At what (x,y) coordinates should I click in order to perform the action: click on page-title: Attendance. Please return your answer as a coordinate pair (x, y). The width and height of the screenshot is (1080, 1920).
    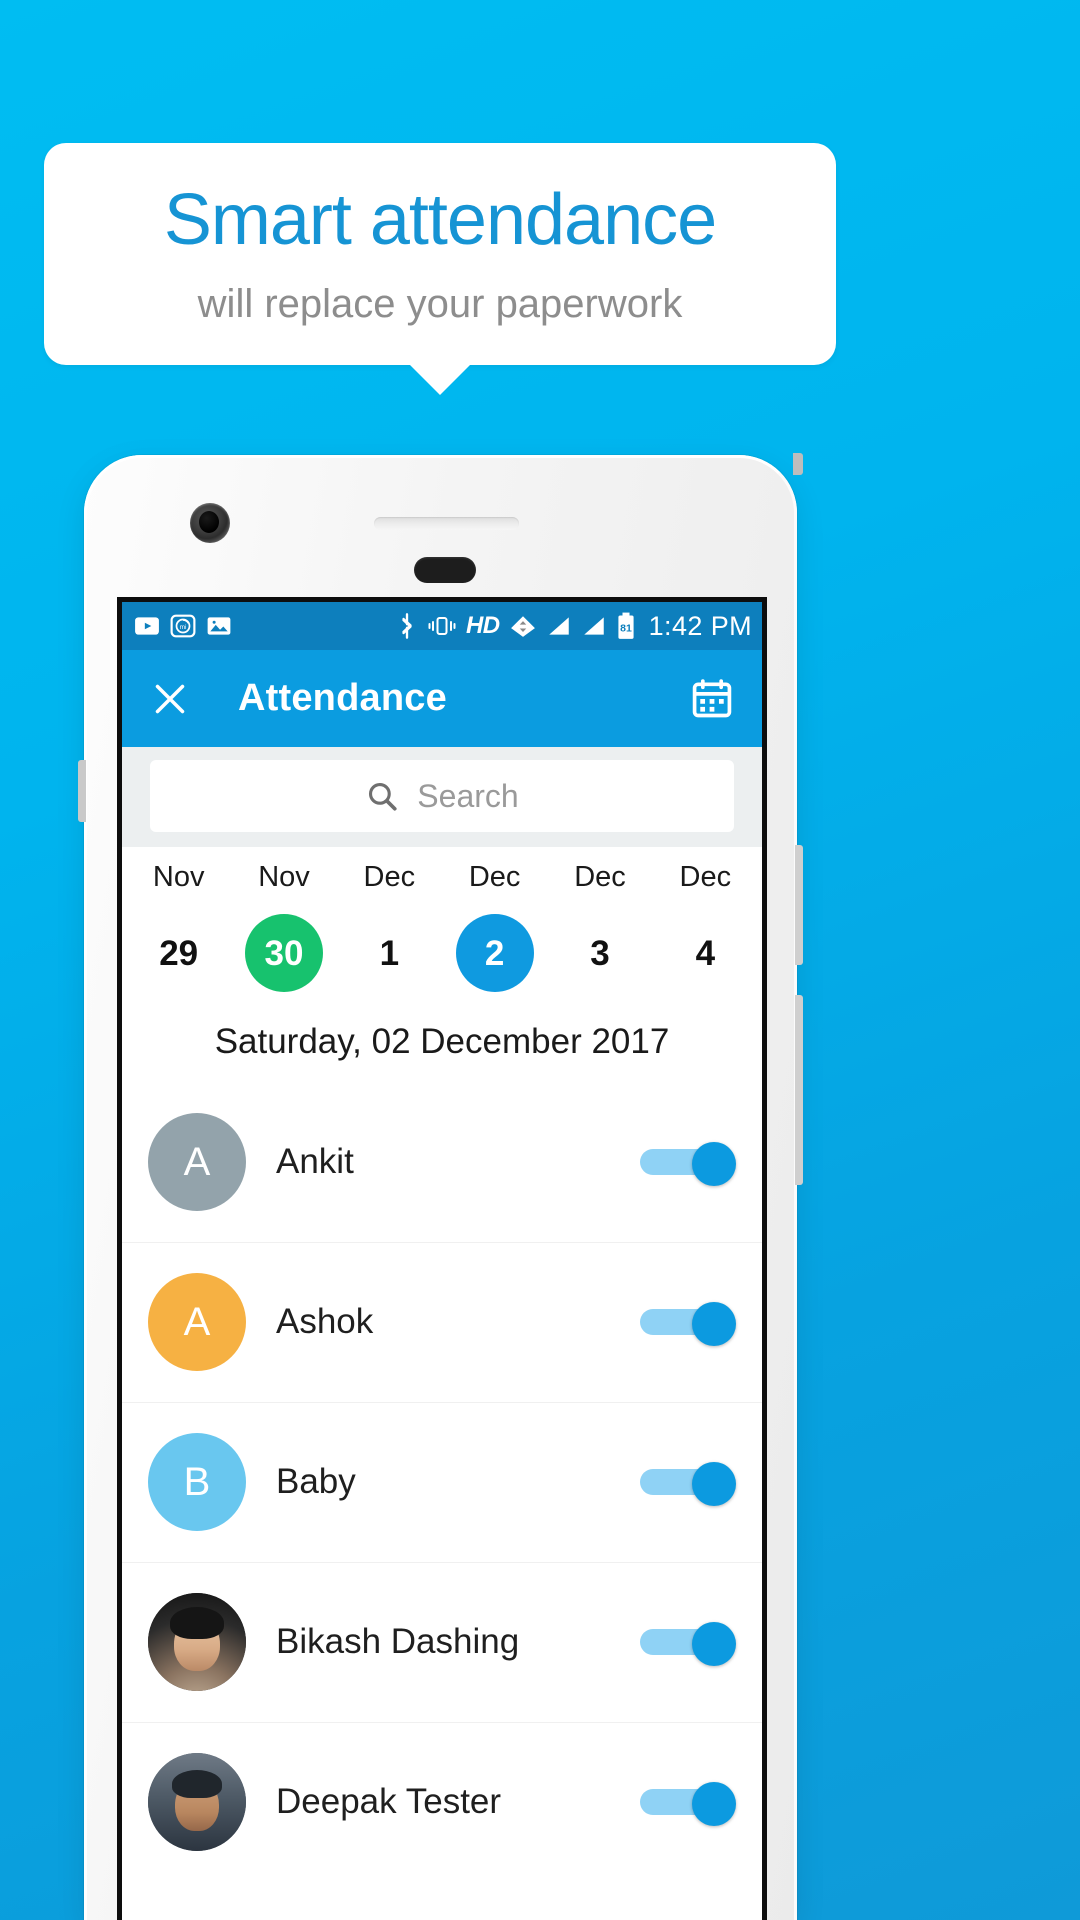
    Looking at the image, I should click on (342, 698).